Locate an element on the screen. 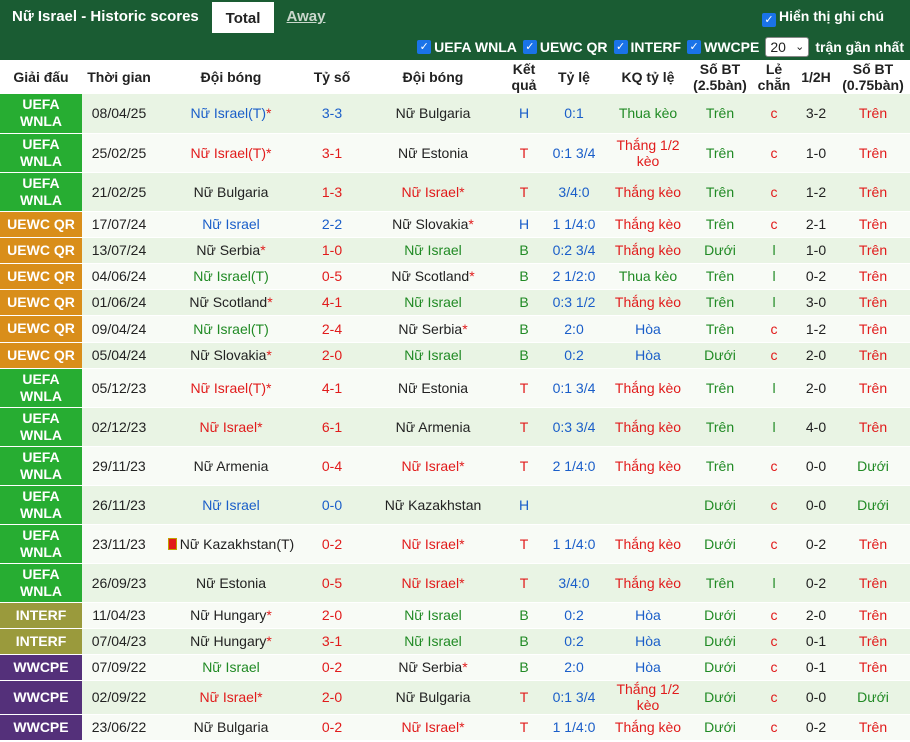 This screenshot has height=742, width=910. away-team: Nữ Slovakia* is located at coordinates (433, 224).